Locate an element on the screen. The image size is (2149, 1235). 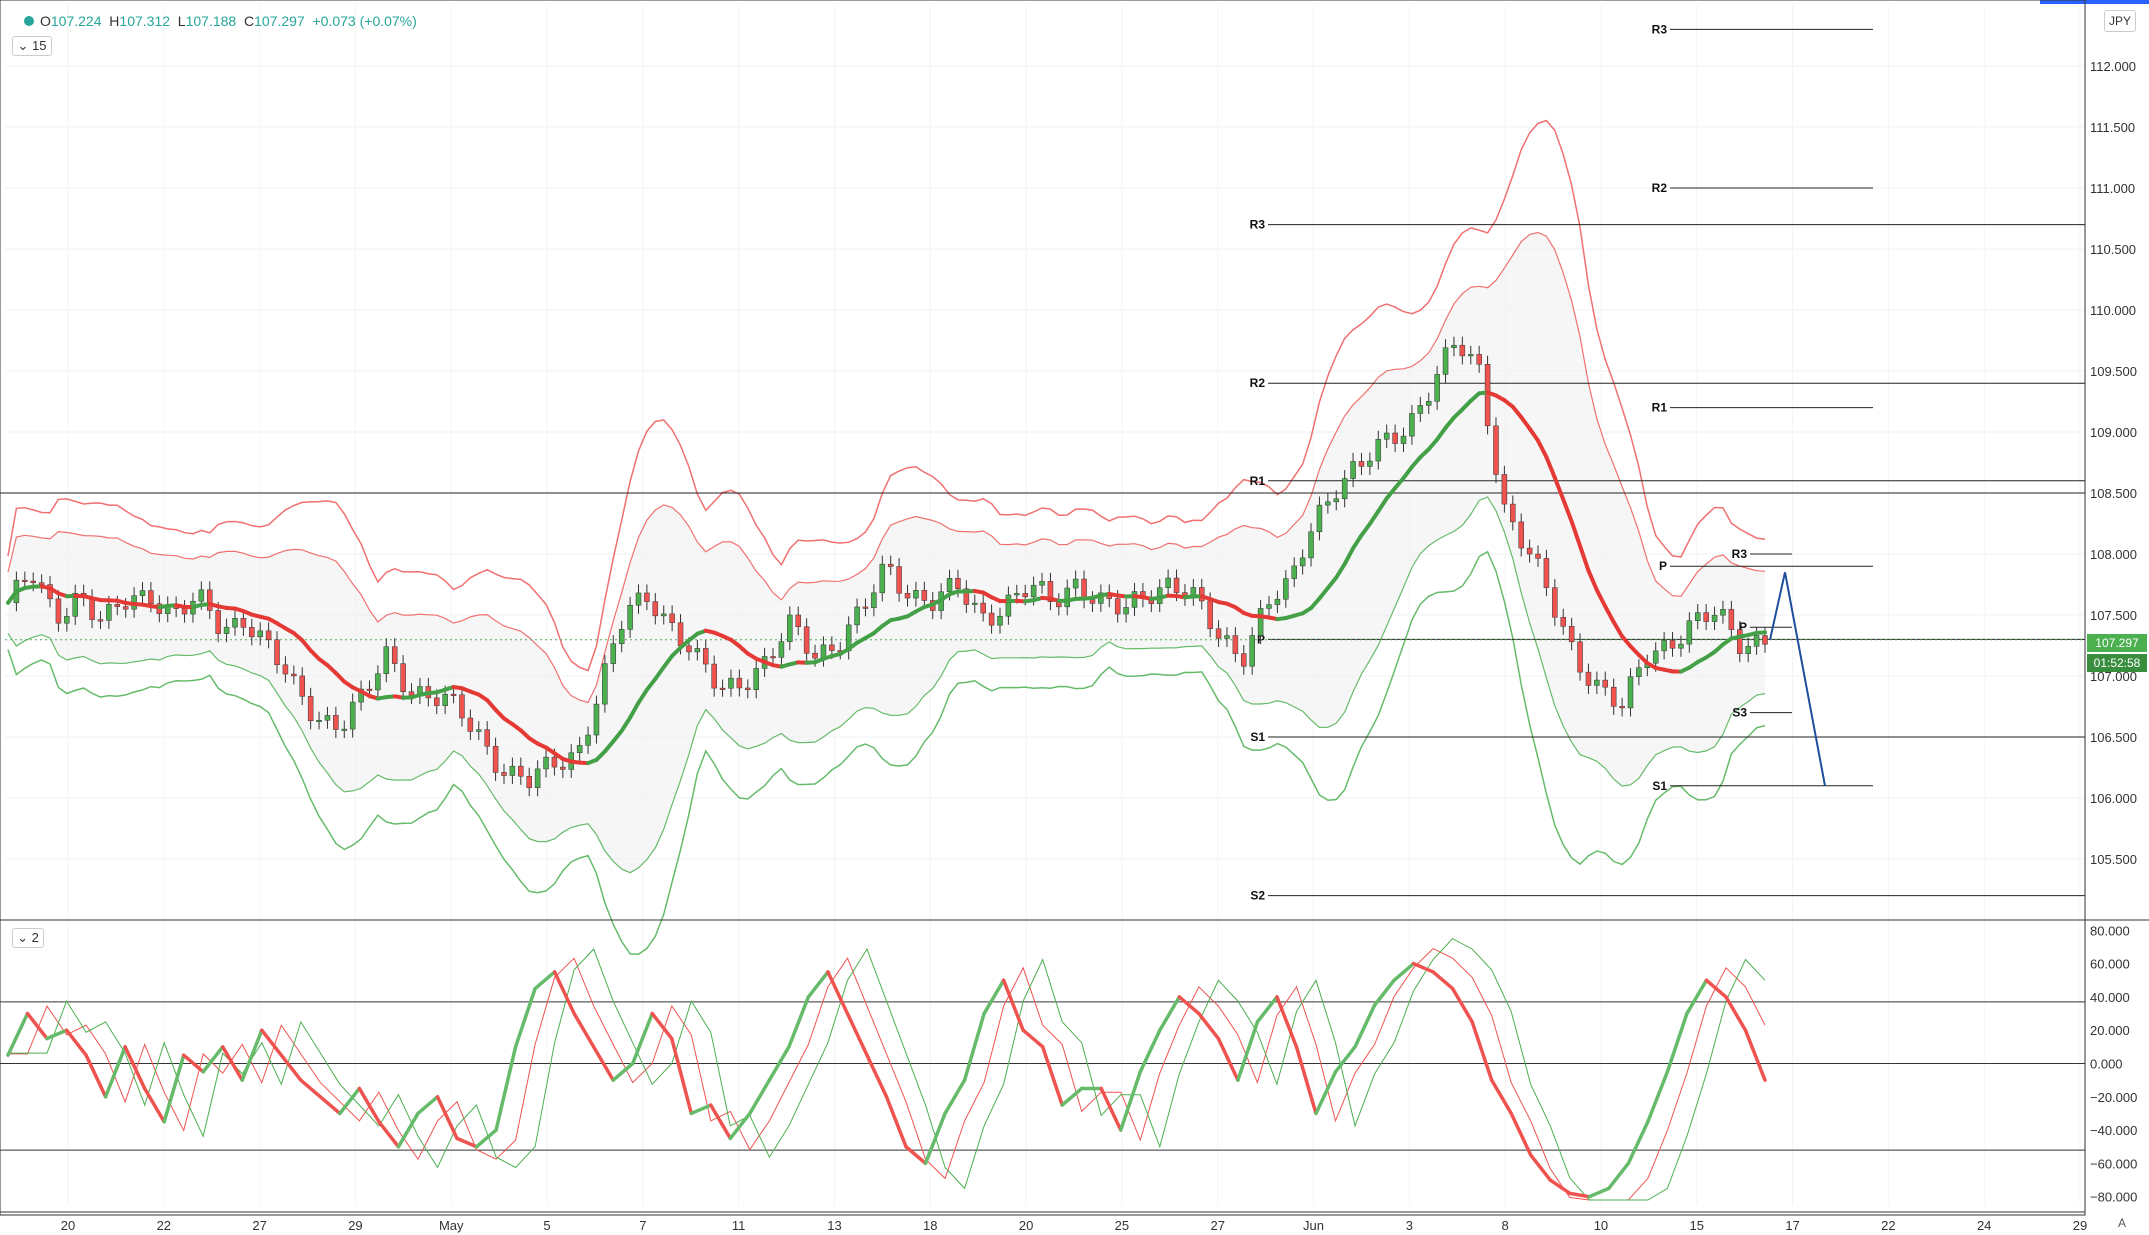
osc-tick-label: 60.000 is located at coordinates (2110, 964).